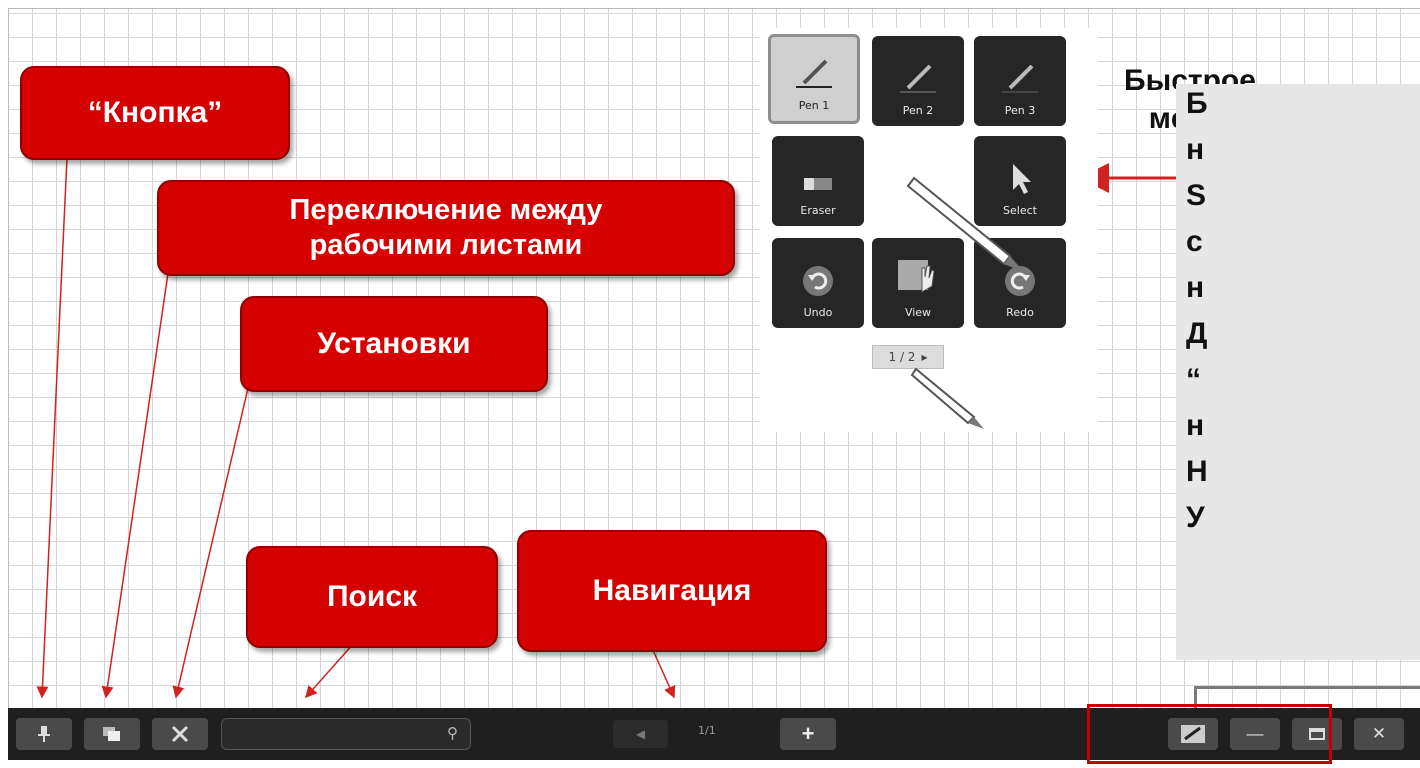  Describe the element at coordinates (965, 224) in the screenshot. I see `stylus-icon` at that location.